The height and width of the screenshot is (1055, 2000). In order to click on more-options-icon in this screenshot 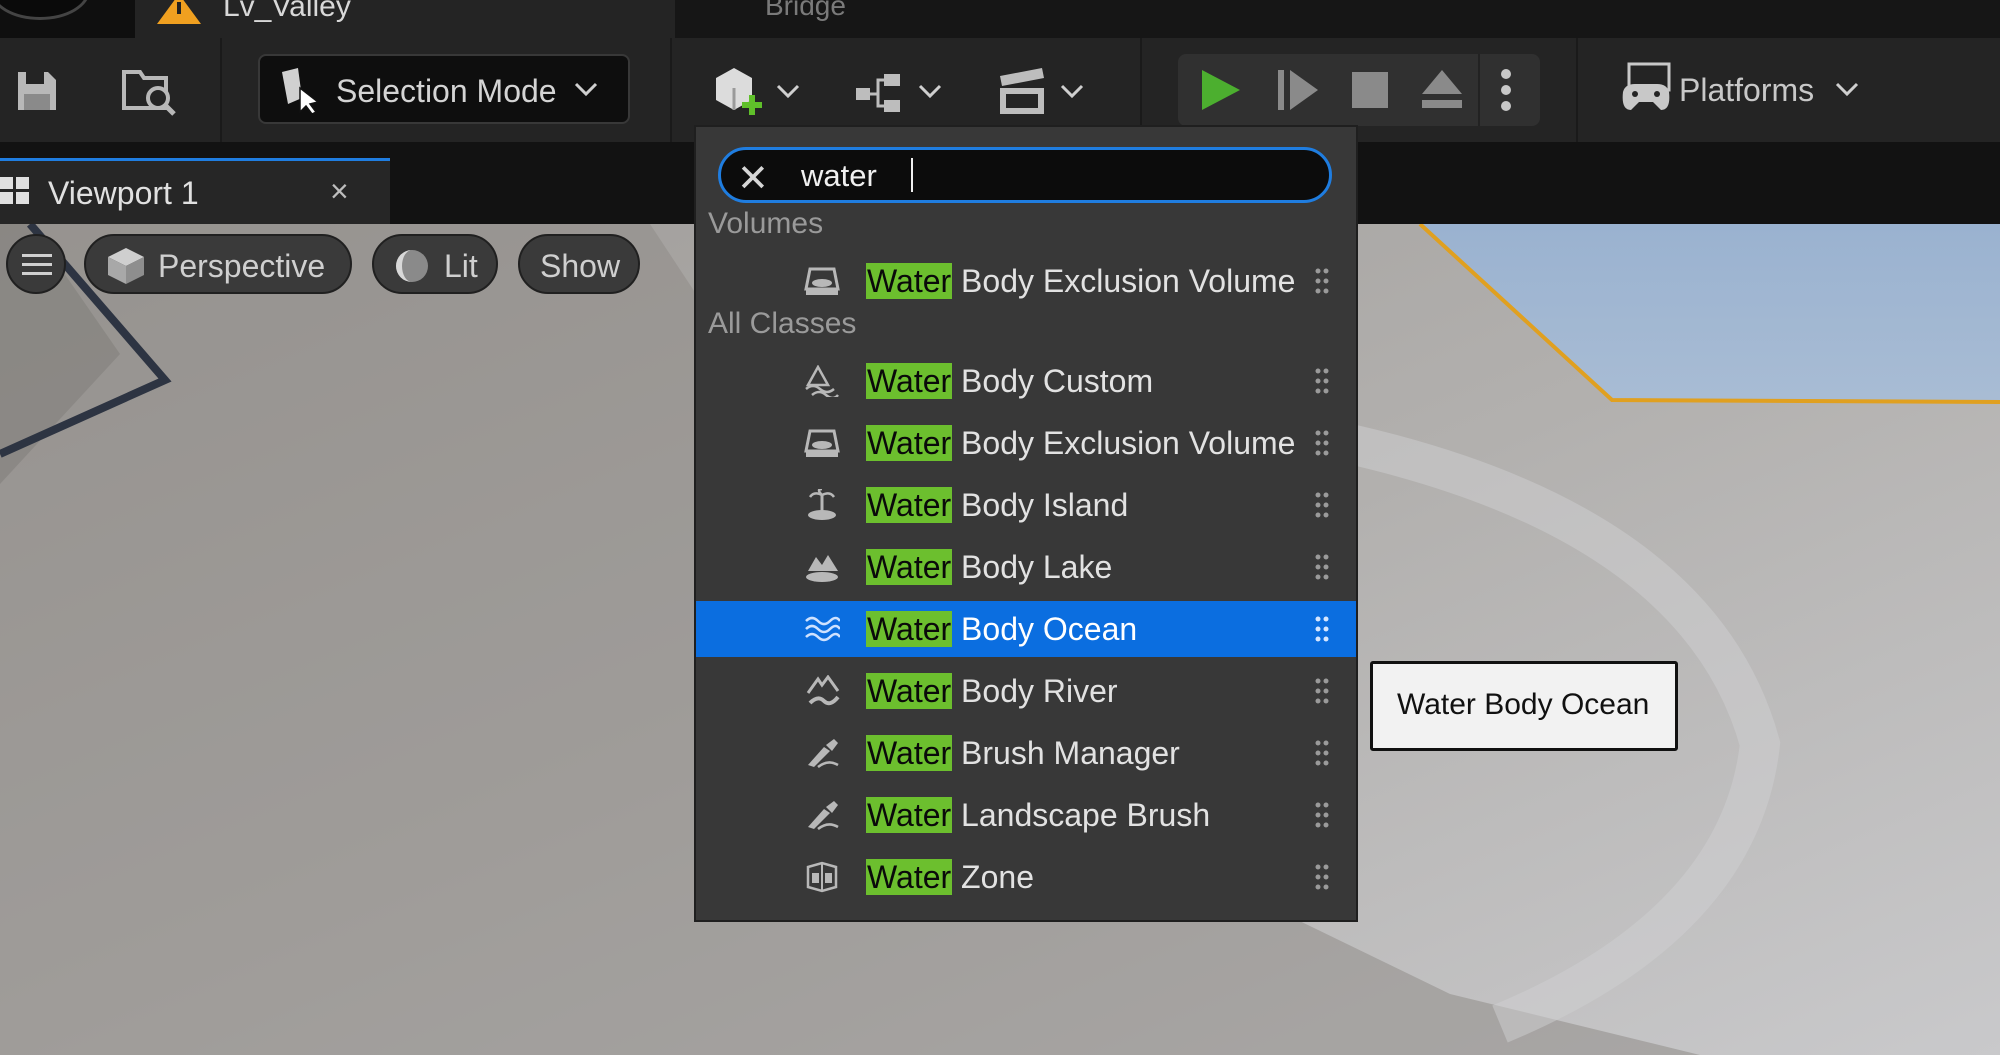, I will do `click(1506, 90)`.